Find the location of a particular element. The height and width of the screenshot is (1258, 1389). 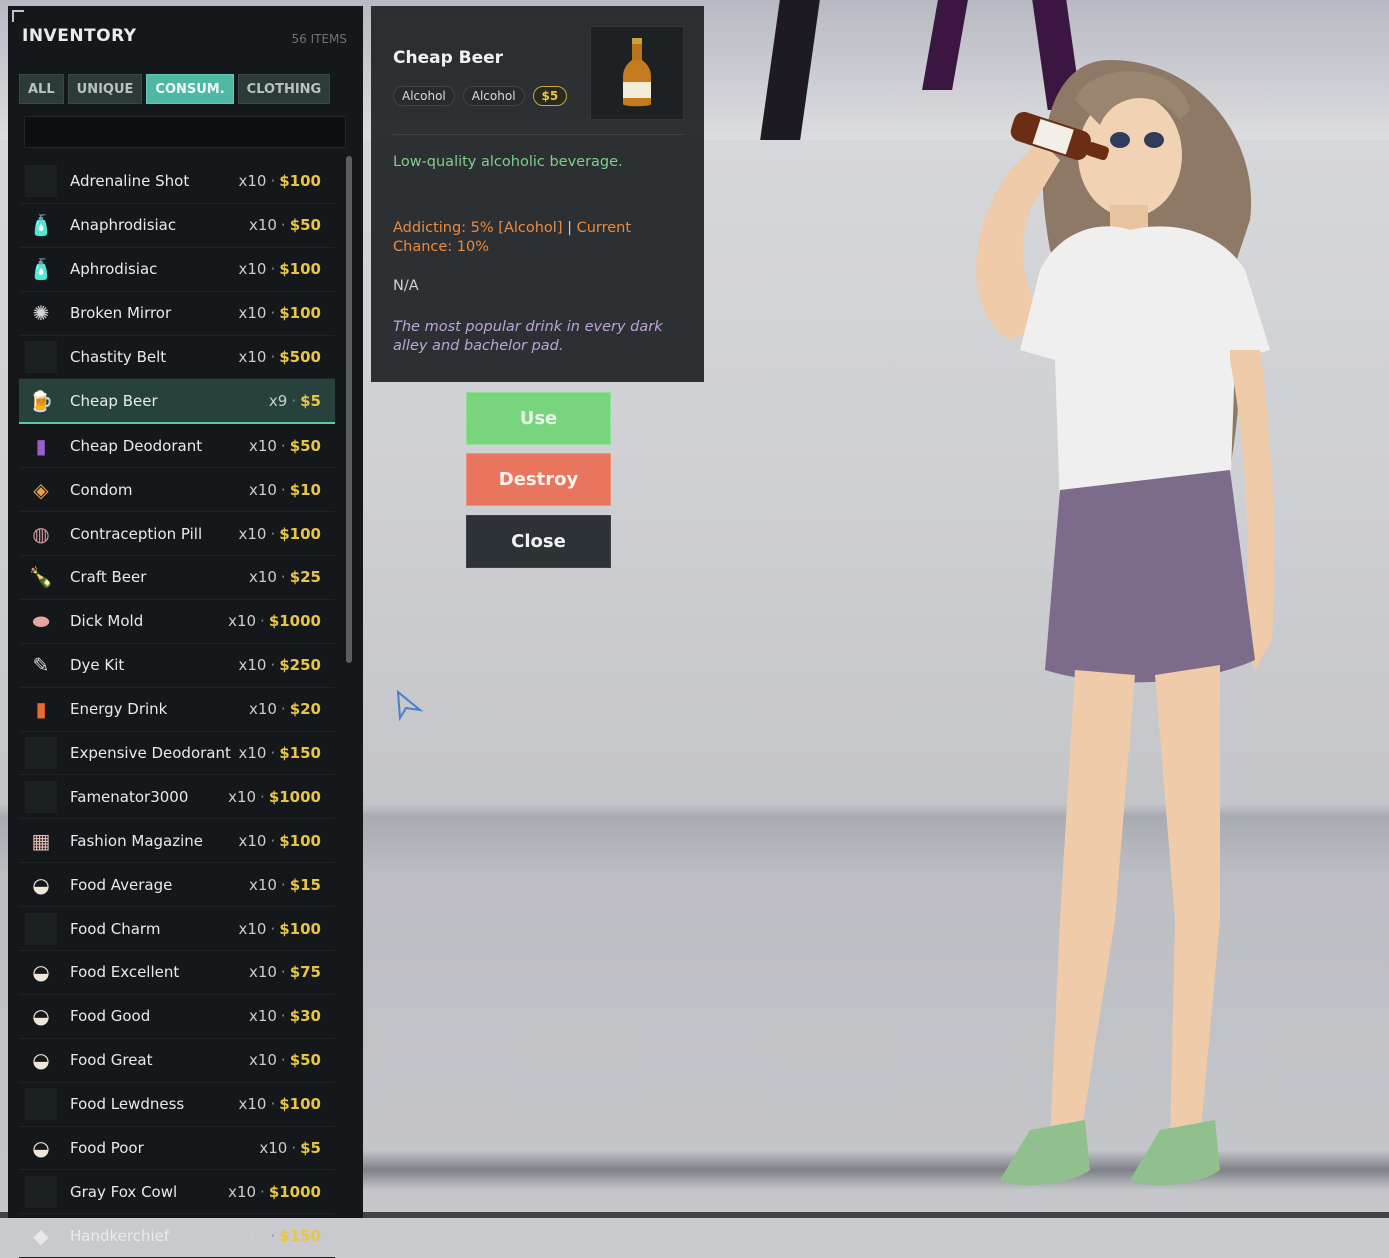

use-button: Use is located at coordinates (538, 418).